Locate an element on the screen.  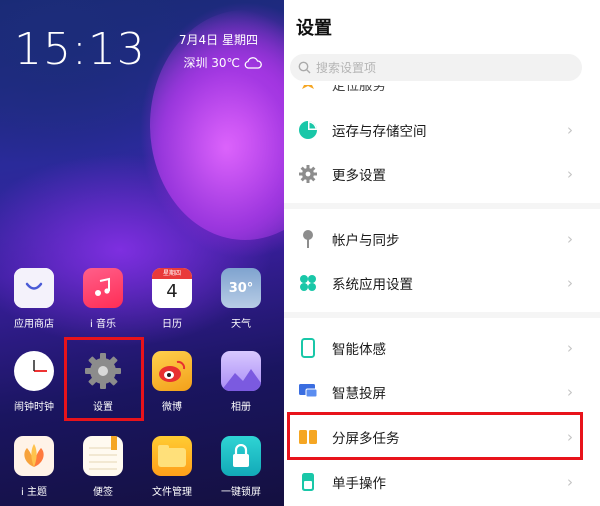
app-store-label: 应用商店 is located at coordinates (34, 324).